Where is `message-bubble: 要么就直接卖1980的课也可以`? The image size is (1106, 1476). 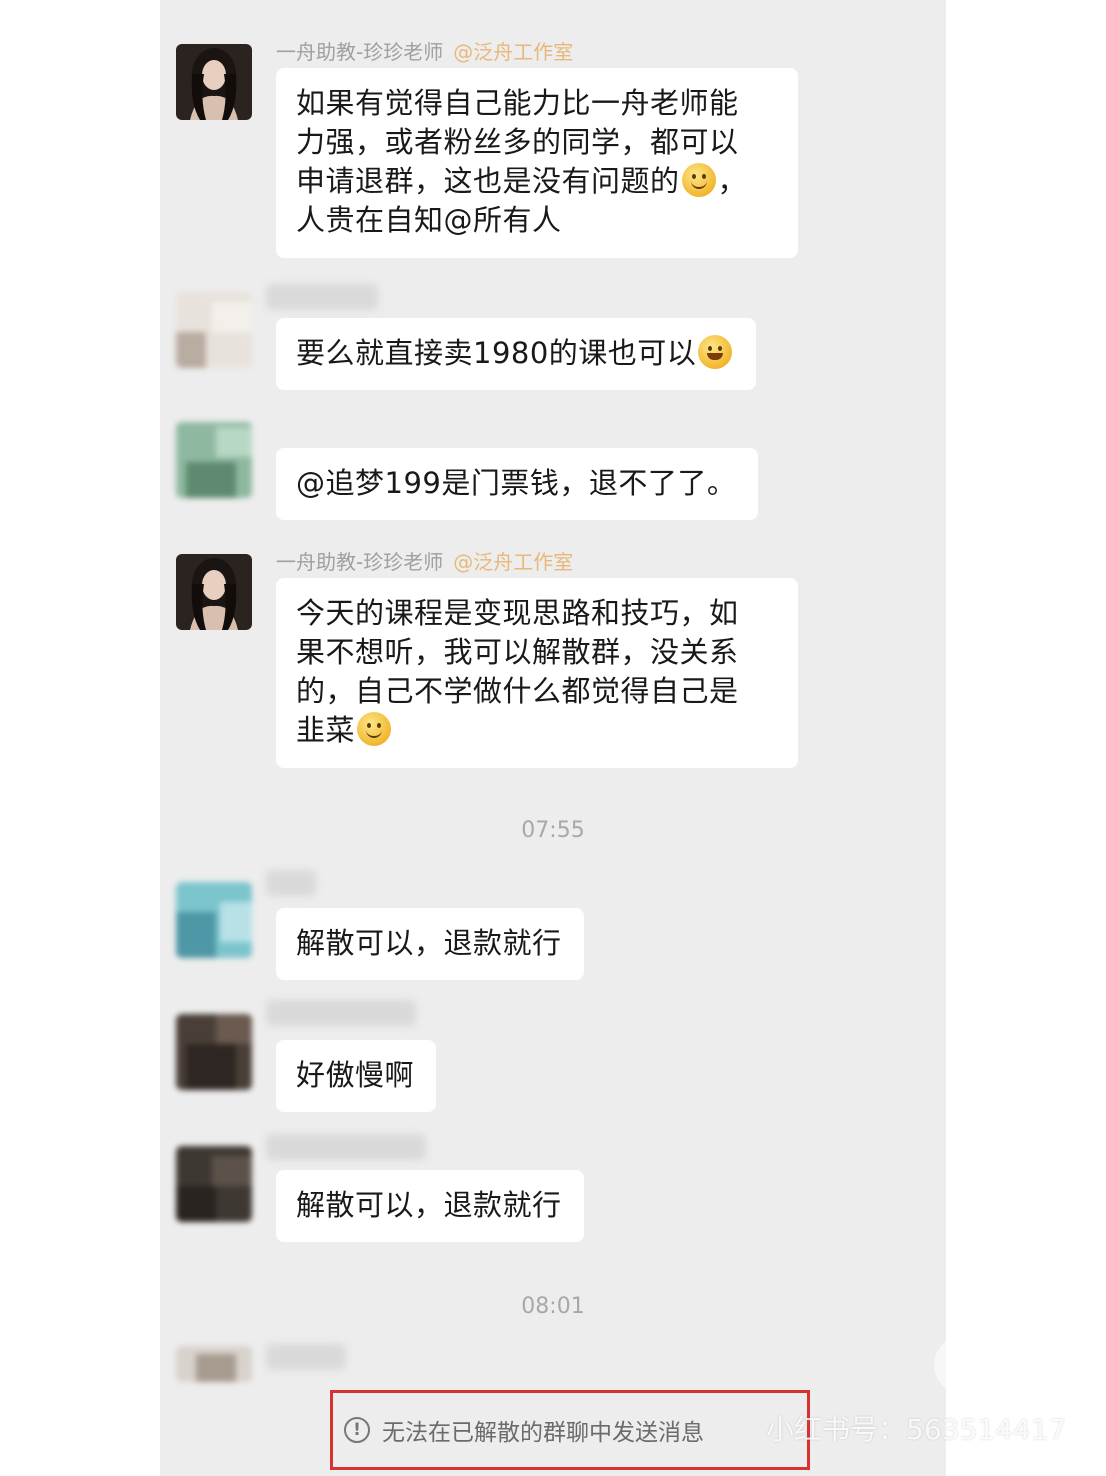 message-bubble: 要么就直接卖1980的课也可以 is located at coordinates (516, 354).